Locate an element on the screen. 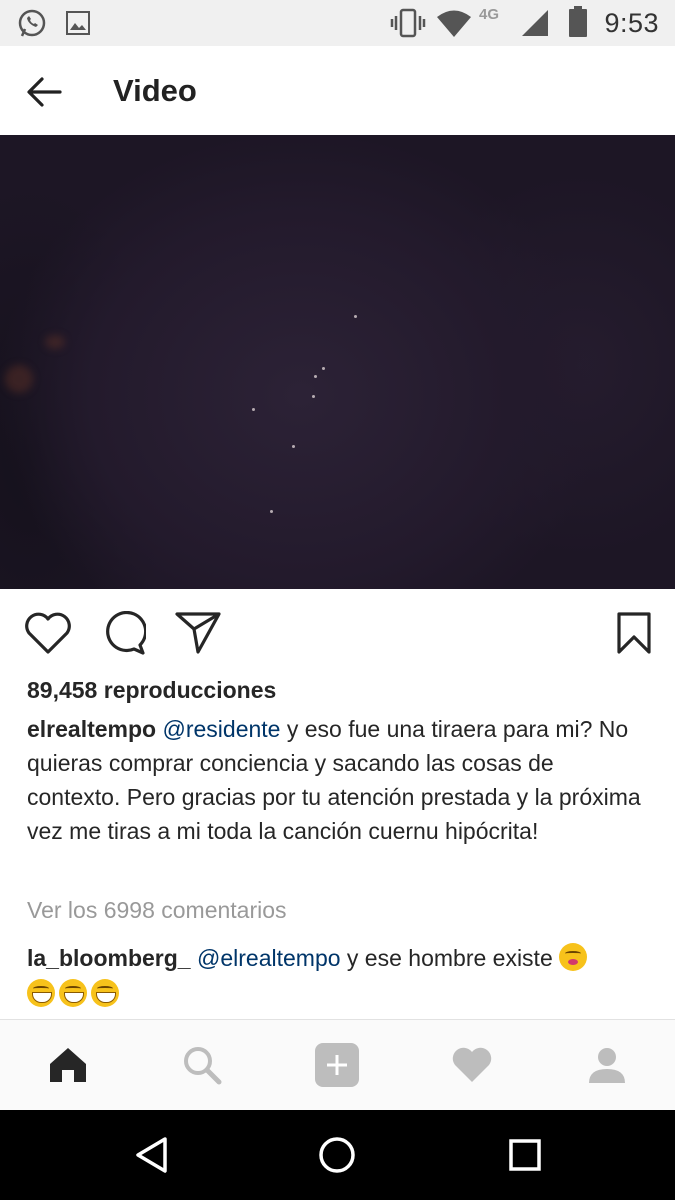 The width and height of the screenshot is (675, 1200). bookmark-icon is located at coordinates (634, 633).